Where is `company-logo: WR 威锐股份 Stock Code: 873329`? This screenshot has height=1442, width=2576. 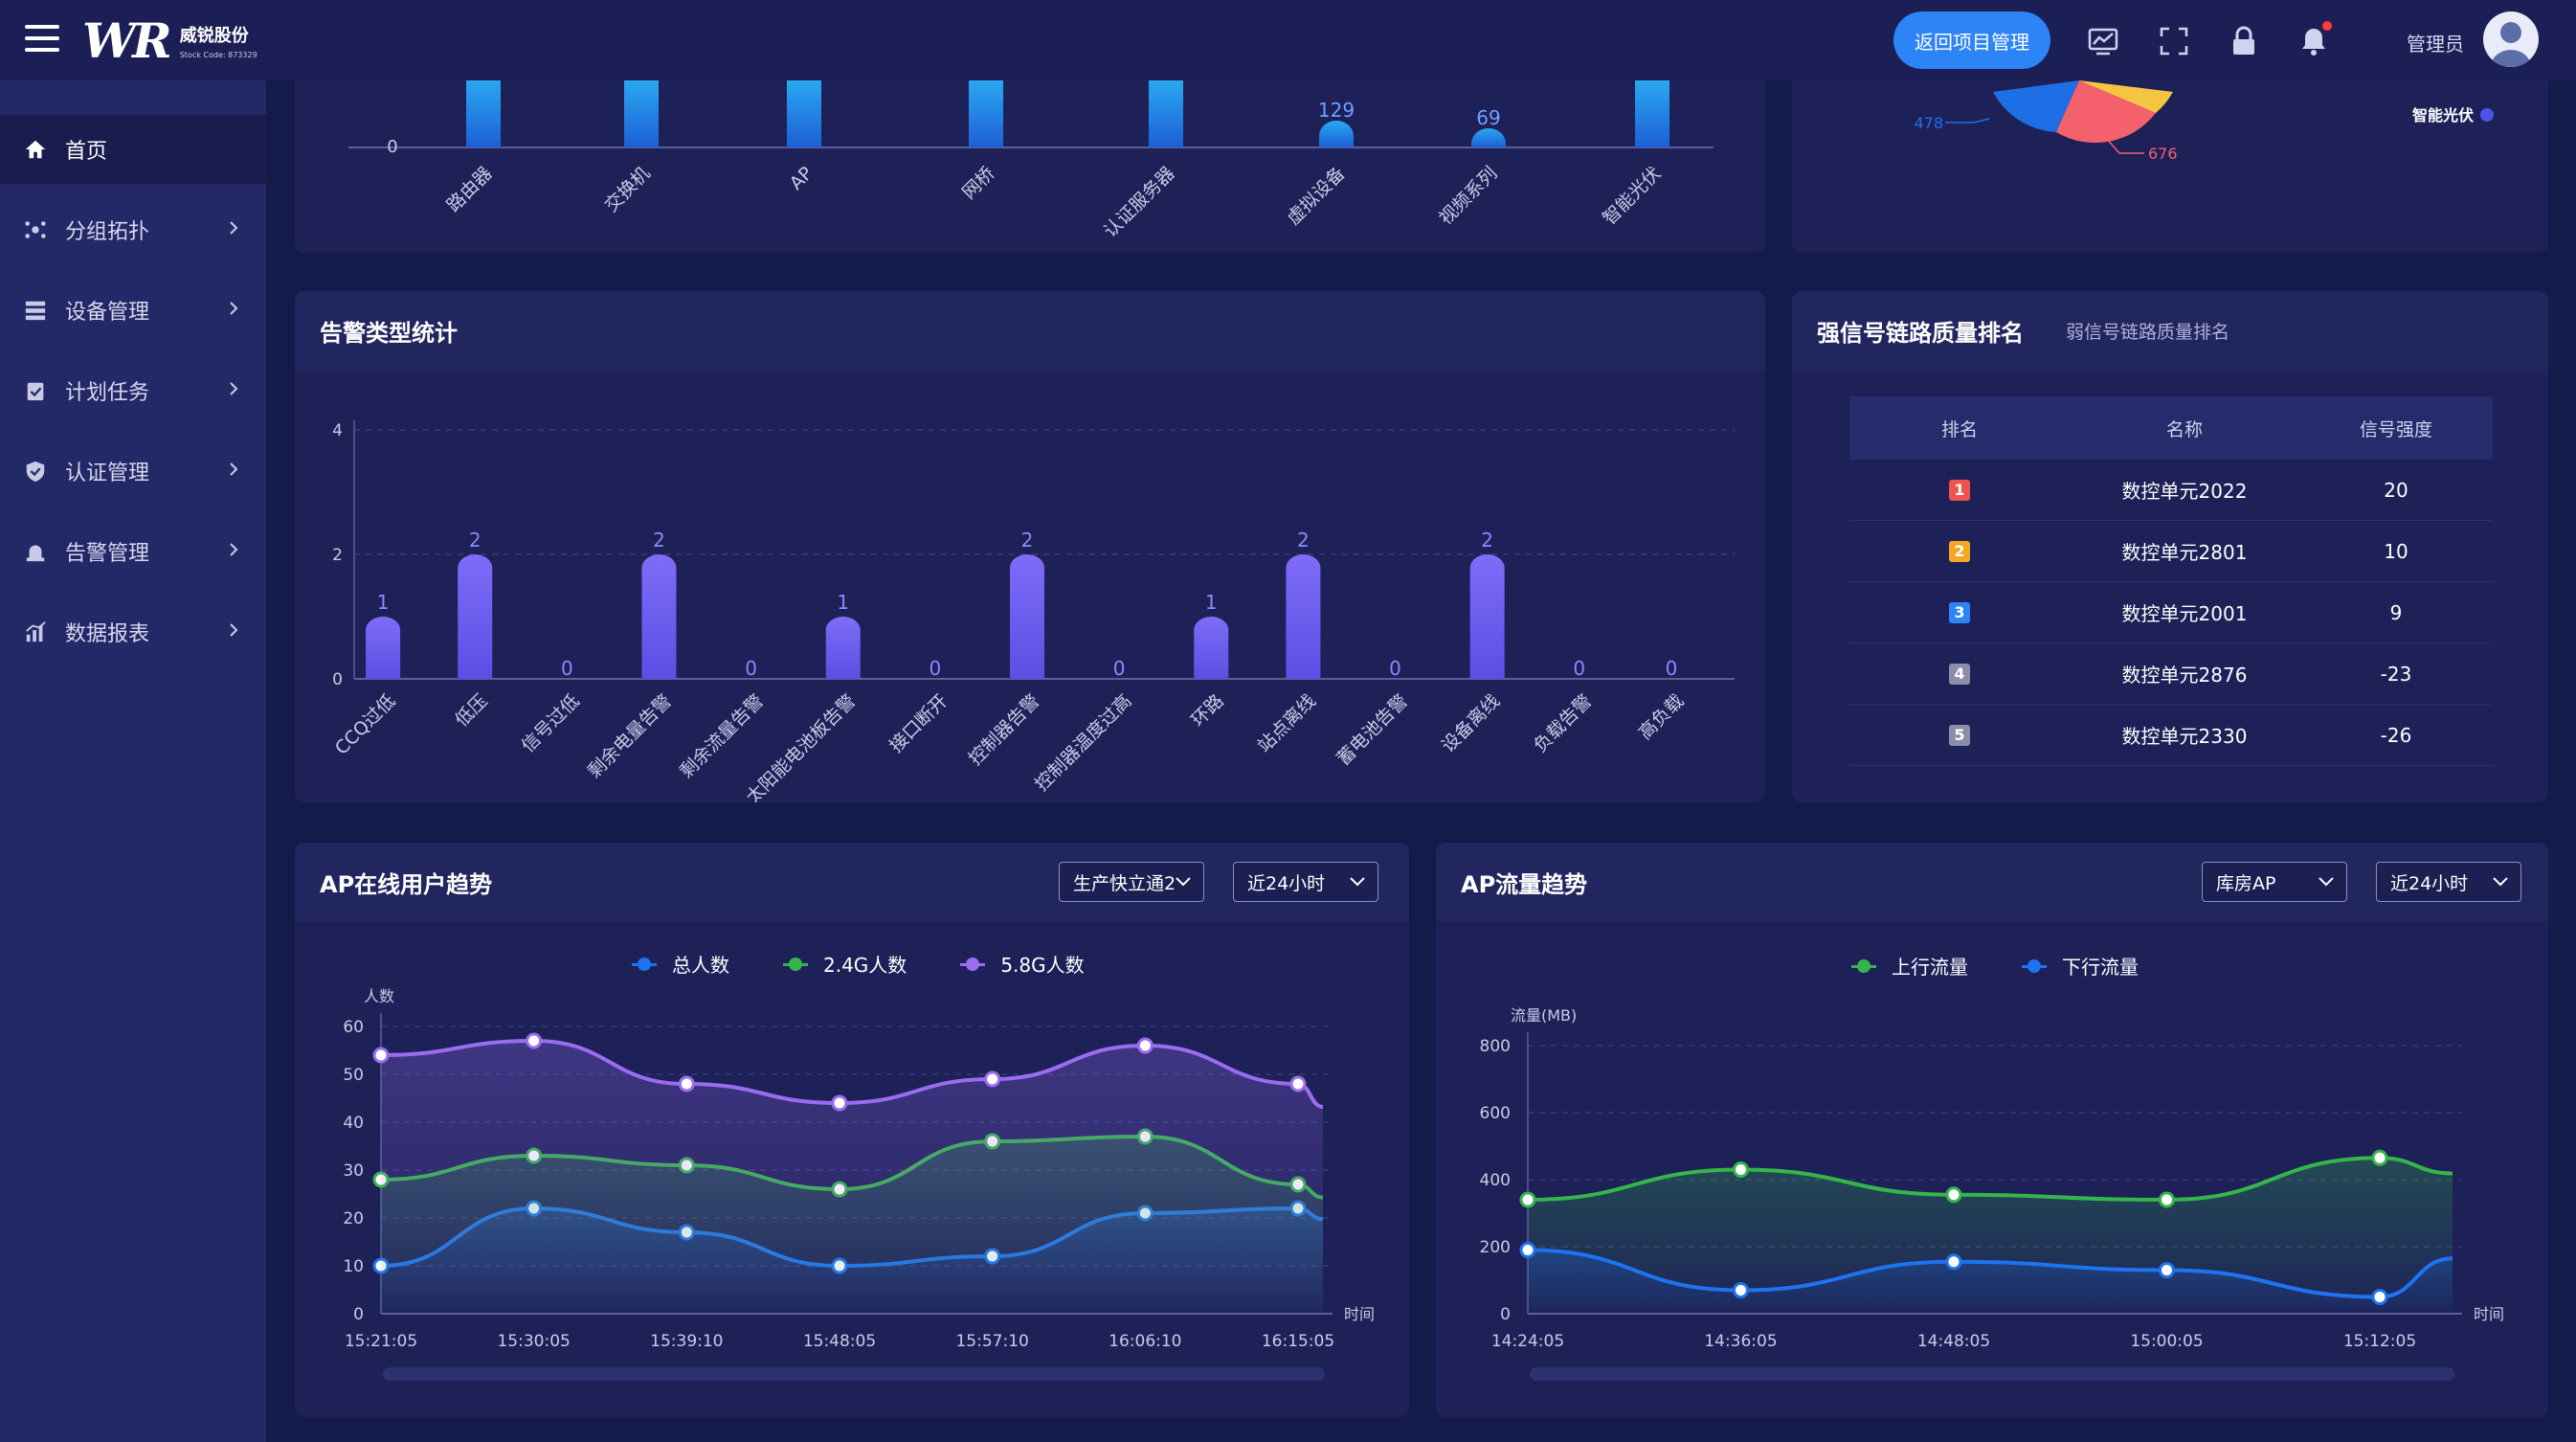
company-logo: WR 威锐股份 Stock Code: 873329 is located at coordinates (170, 40).